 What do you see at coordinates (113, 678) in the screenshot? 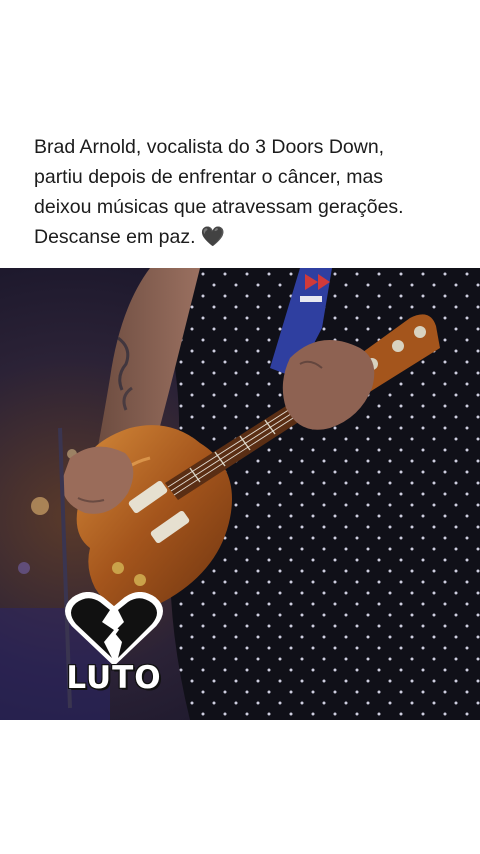
I see `luto-label: LUTO` at bounding box center [113, 678].